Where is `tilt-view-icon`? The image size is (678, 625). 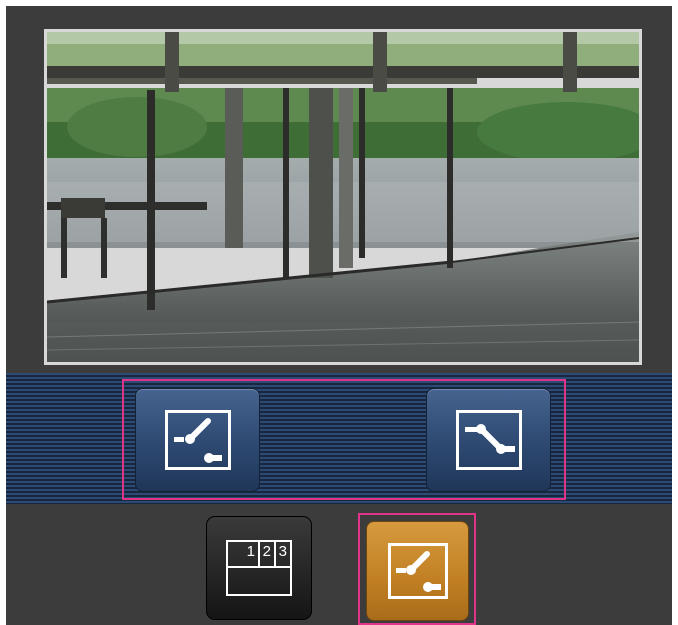 tilt-view-icon is located at coordinates (488, 440).